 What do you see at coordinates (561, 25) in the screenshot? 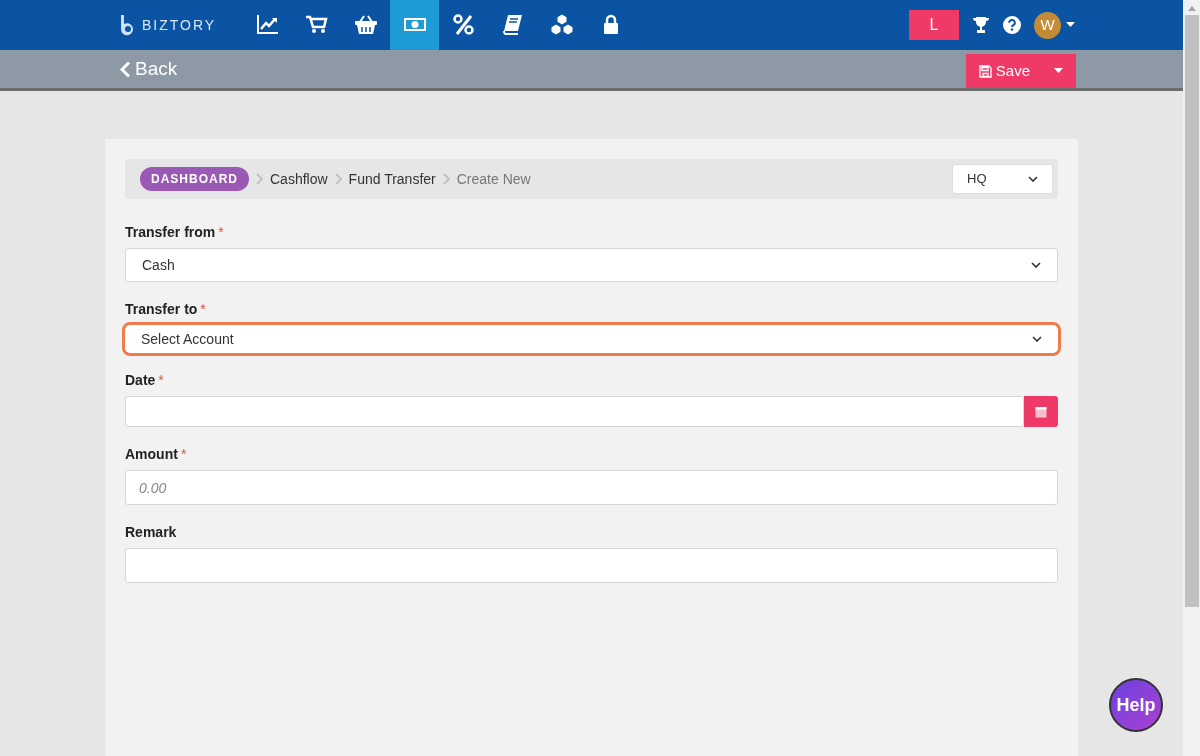
I see `boxes-icon` at bounding box center [561, 25].